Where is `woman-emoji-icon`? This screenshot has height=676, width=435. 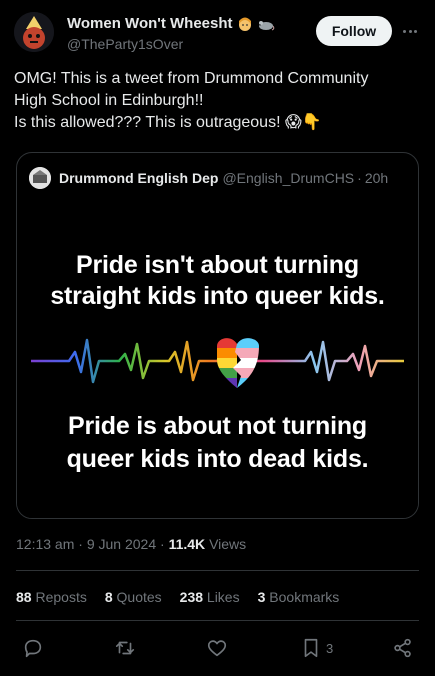
woman-emoji-icon is located at coordinates (245, 24).